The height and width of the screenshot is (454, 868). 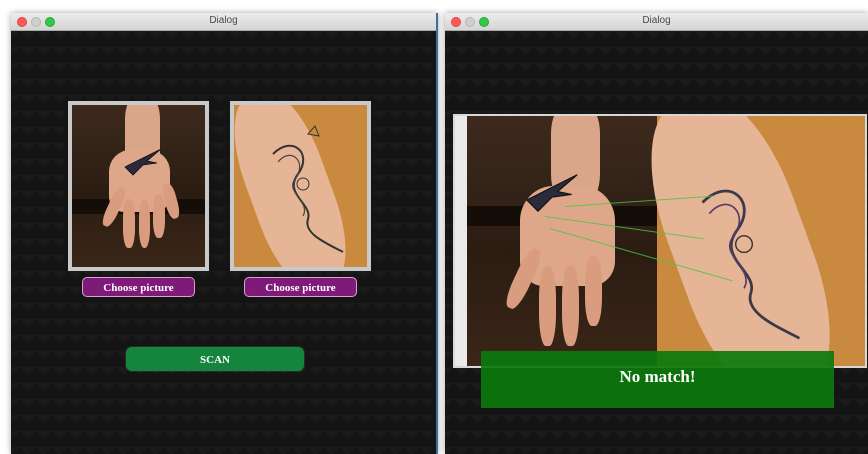 What do you see at coordinates (215, 359) in the screenshot?
I see `scan-button: SCAN` at bounding box center [215, 359].